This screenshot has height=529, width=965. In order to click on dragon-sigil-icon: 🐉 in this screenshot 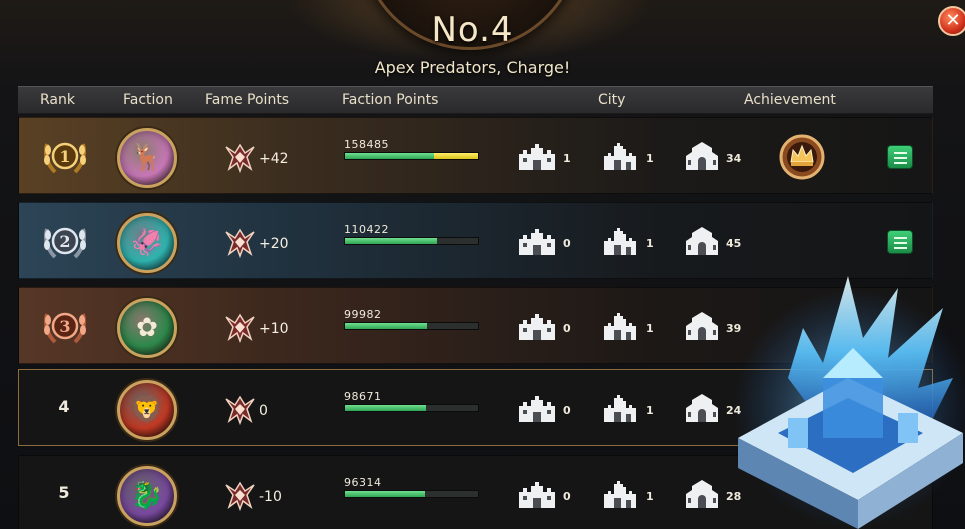, I will do `click(147, 496)`.